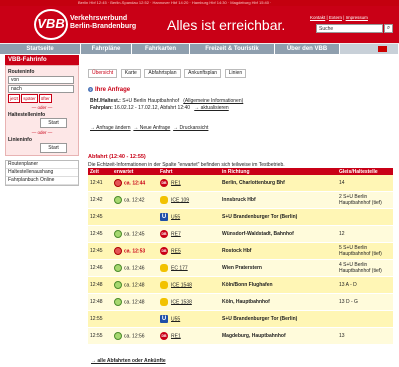  I want to click on table-row: 12:55 U U55 S+U Brandenburger Tor (Berlin), so click(240, 319).